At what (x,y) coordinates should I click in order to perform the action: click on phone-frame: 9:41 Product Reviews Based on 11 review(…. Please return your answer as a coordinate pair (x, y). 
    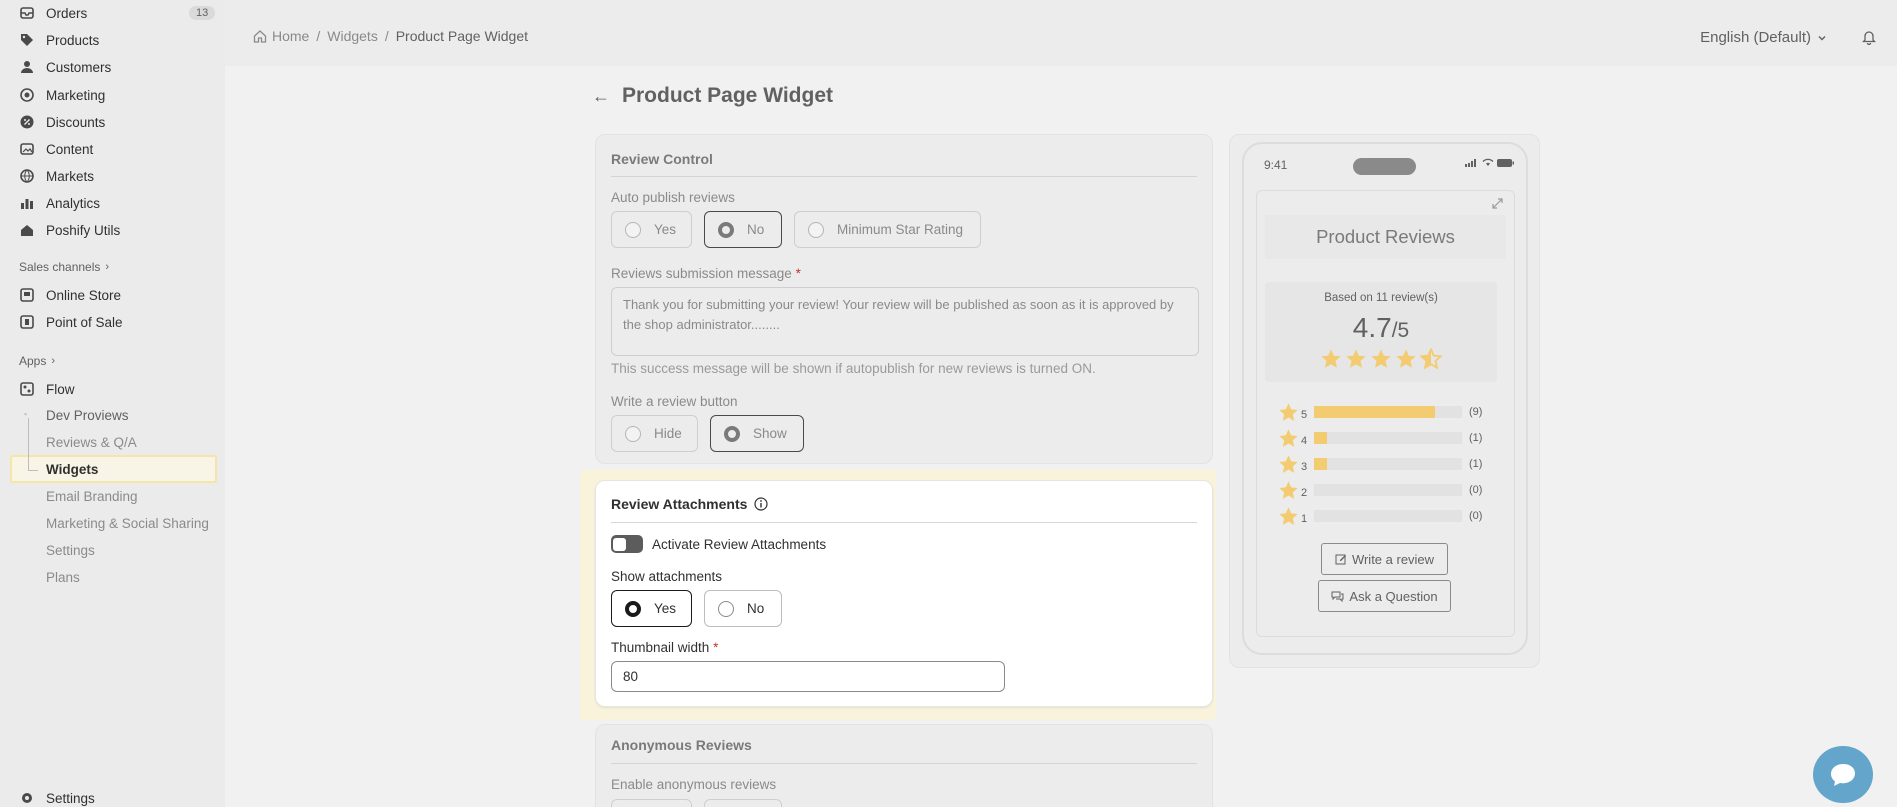
    Looking at the image, I should click on (1385, 398).